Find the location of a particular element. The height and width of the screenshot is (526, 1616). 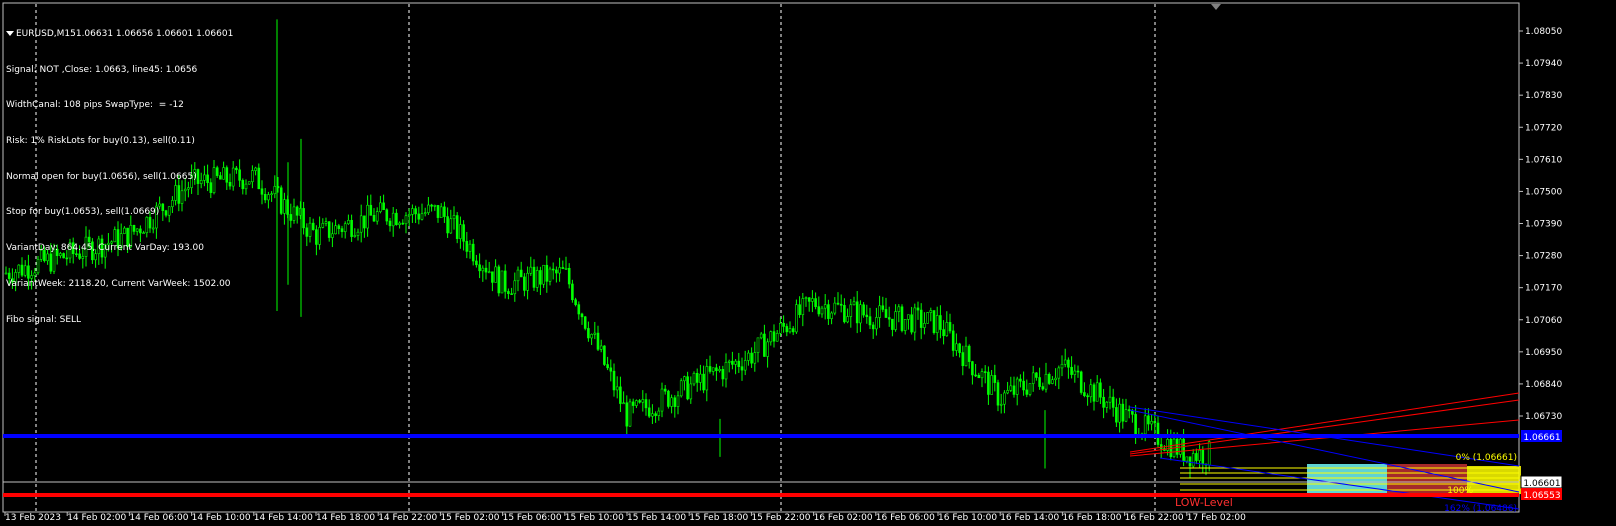

fibo-162-label: 162% (1.06486) is located at coordinates (1480, 509).